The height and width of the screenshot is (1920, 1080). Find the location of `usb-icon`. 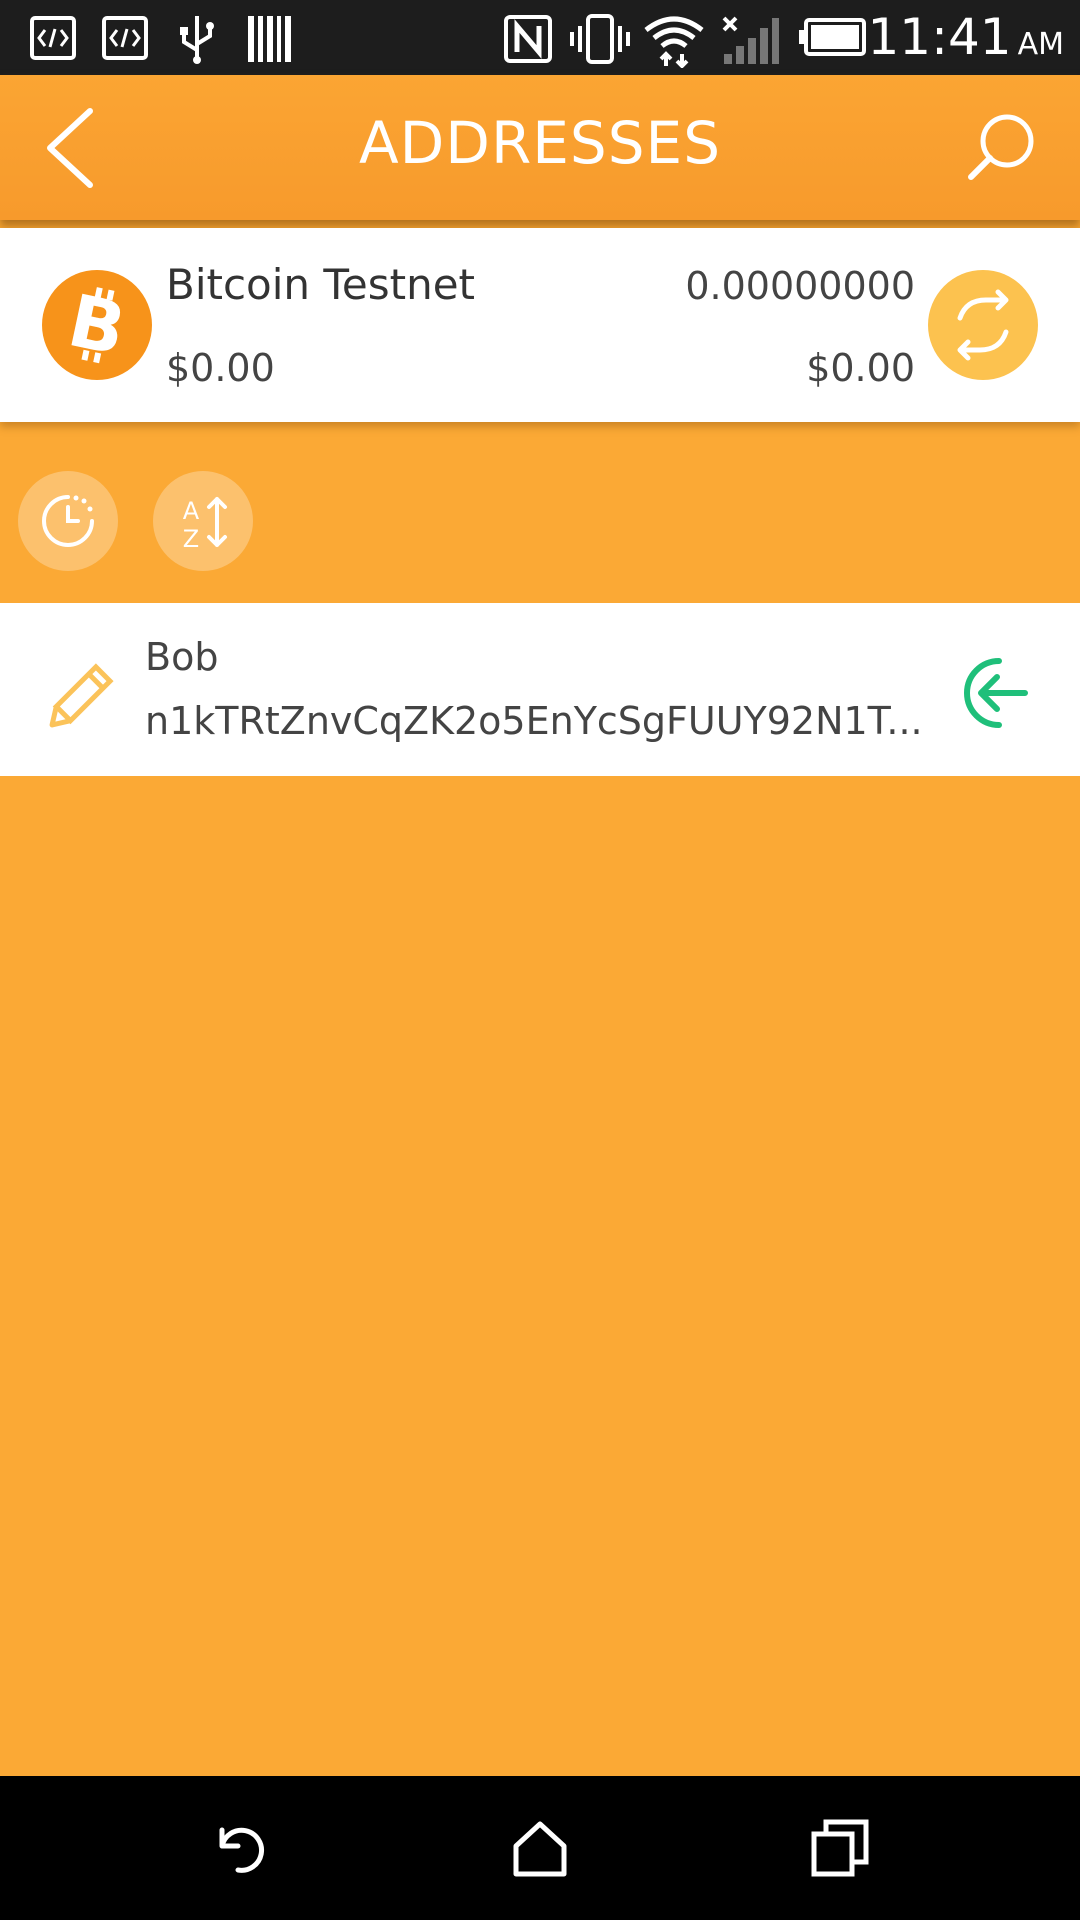

usb-icon is located at coordinates (197, 40).